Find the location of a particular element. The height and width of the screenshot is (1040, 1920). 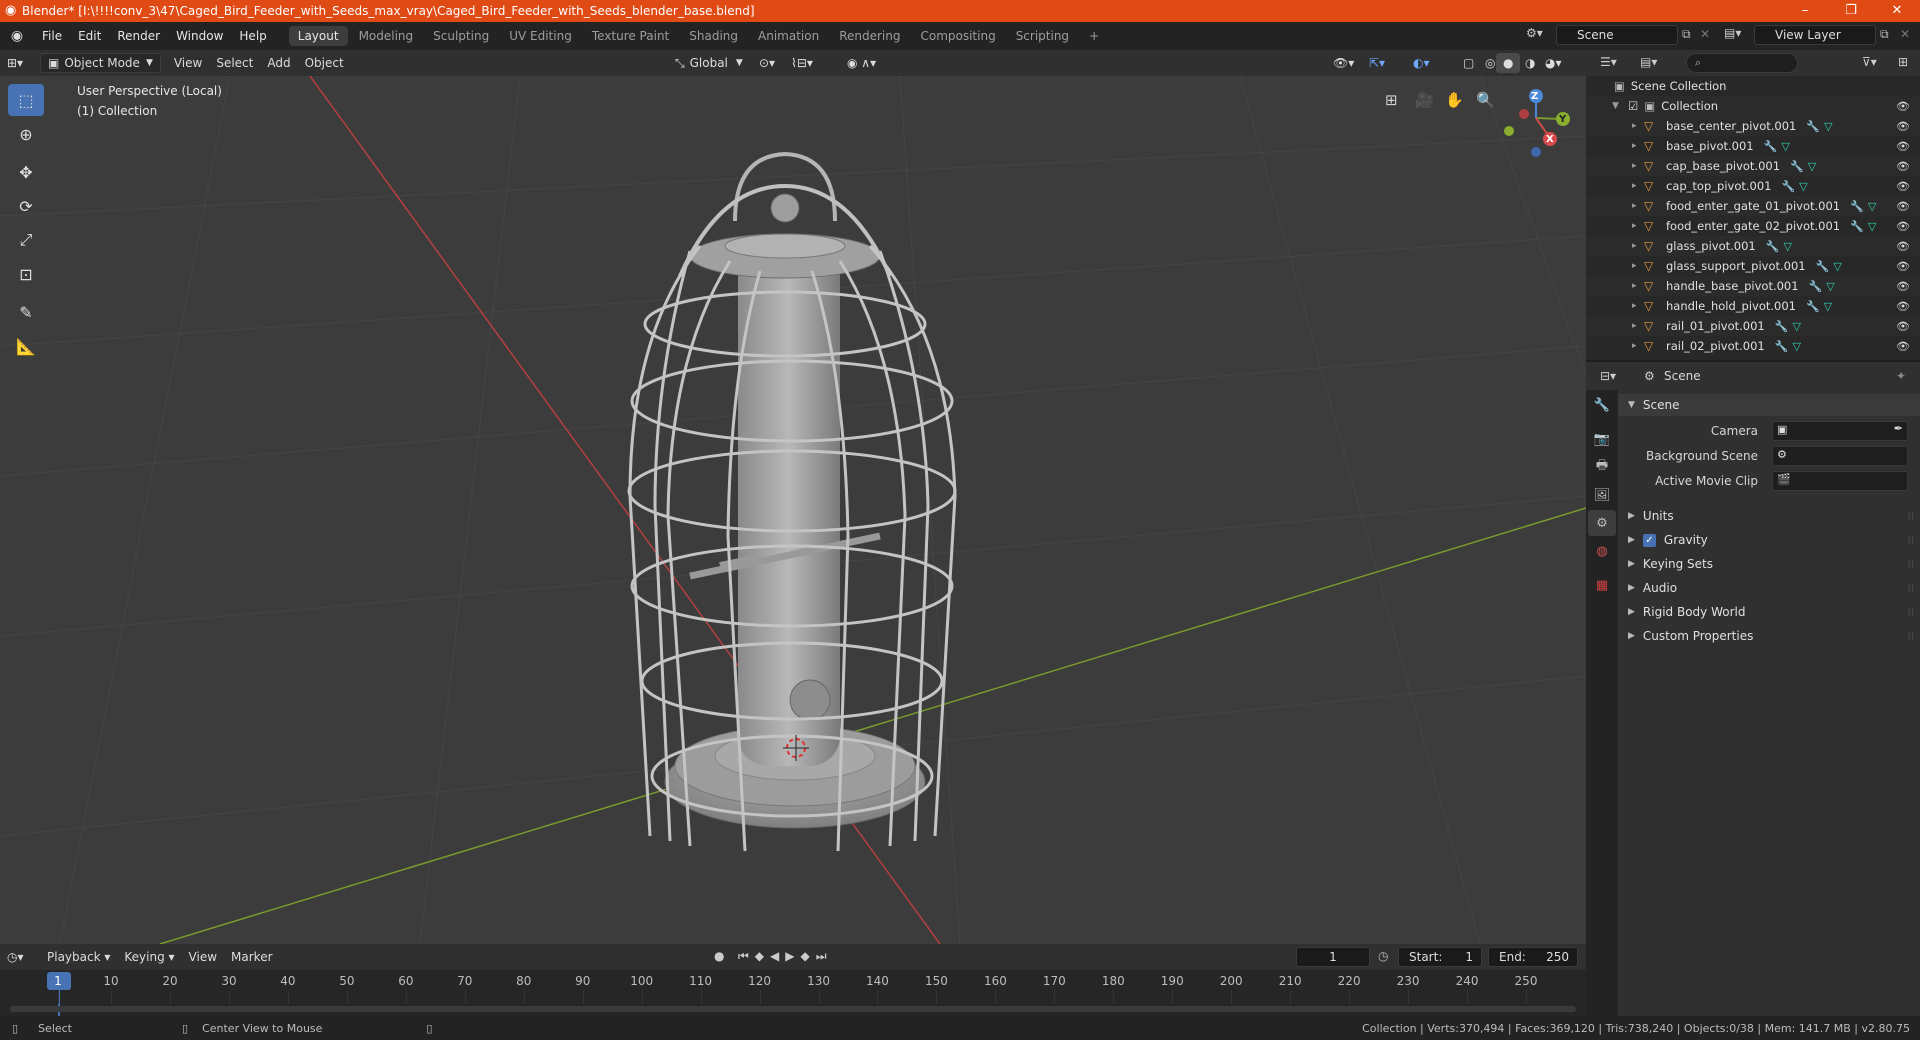

outliner-row-object: ▸ ▽ glass_pivot.001 🔧 ▽ 👁 is located at coordinates (1753, 246).